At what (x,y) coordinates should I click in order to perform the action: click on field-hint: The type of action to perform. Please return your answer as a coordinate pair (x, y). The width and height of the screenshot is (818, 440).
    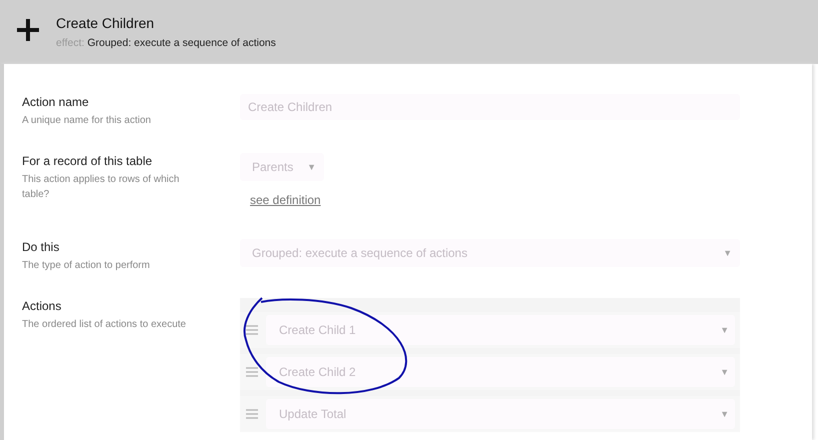
    Looking at the image, I should click on (86, 266).